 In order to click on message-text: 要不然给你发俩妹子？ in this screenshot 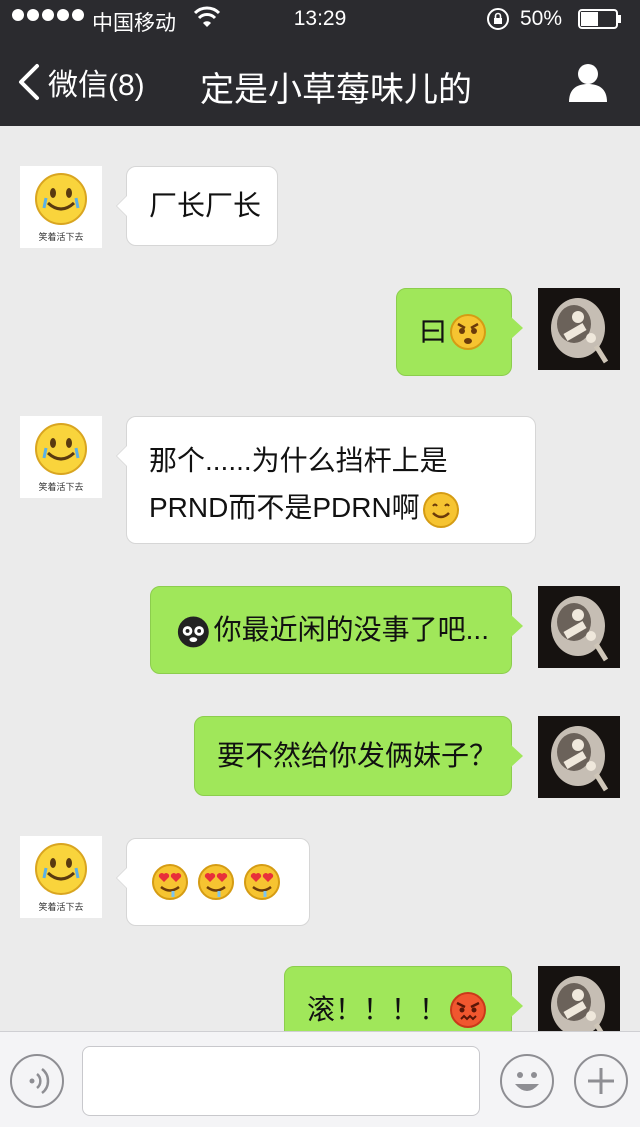, I will do `click(357, 755)`.